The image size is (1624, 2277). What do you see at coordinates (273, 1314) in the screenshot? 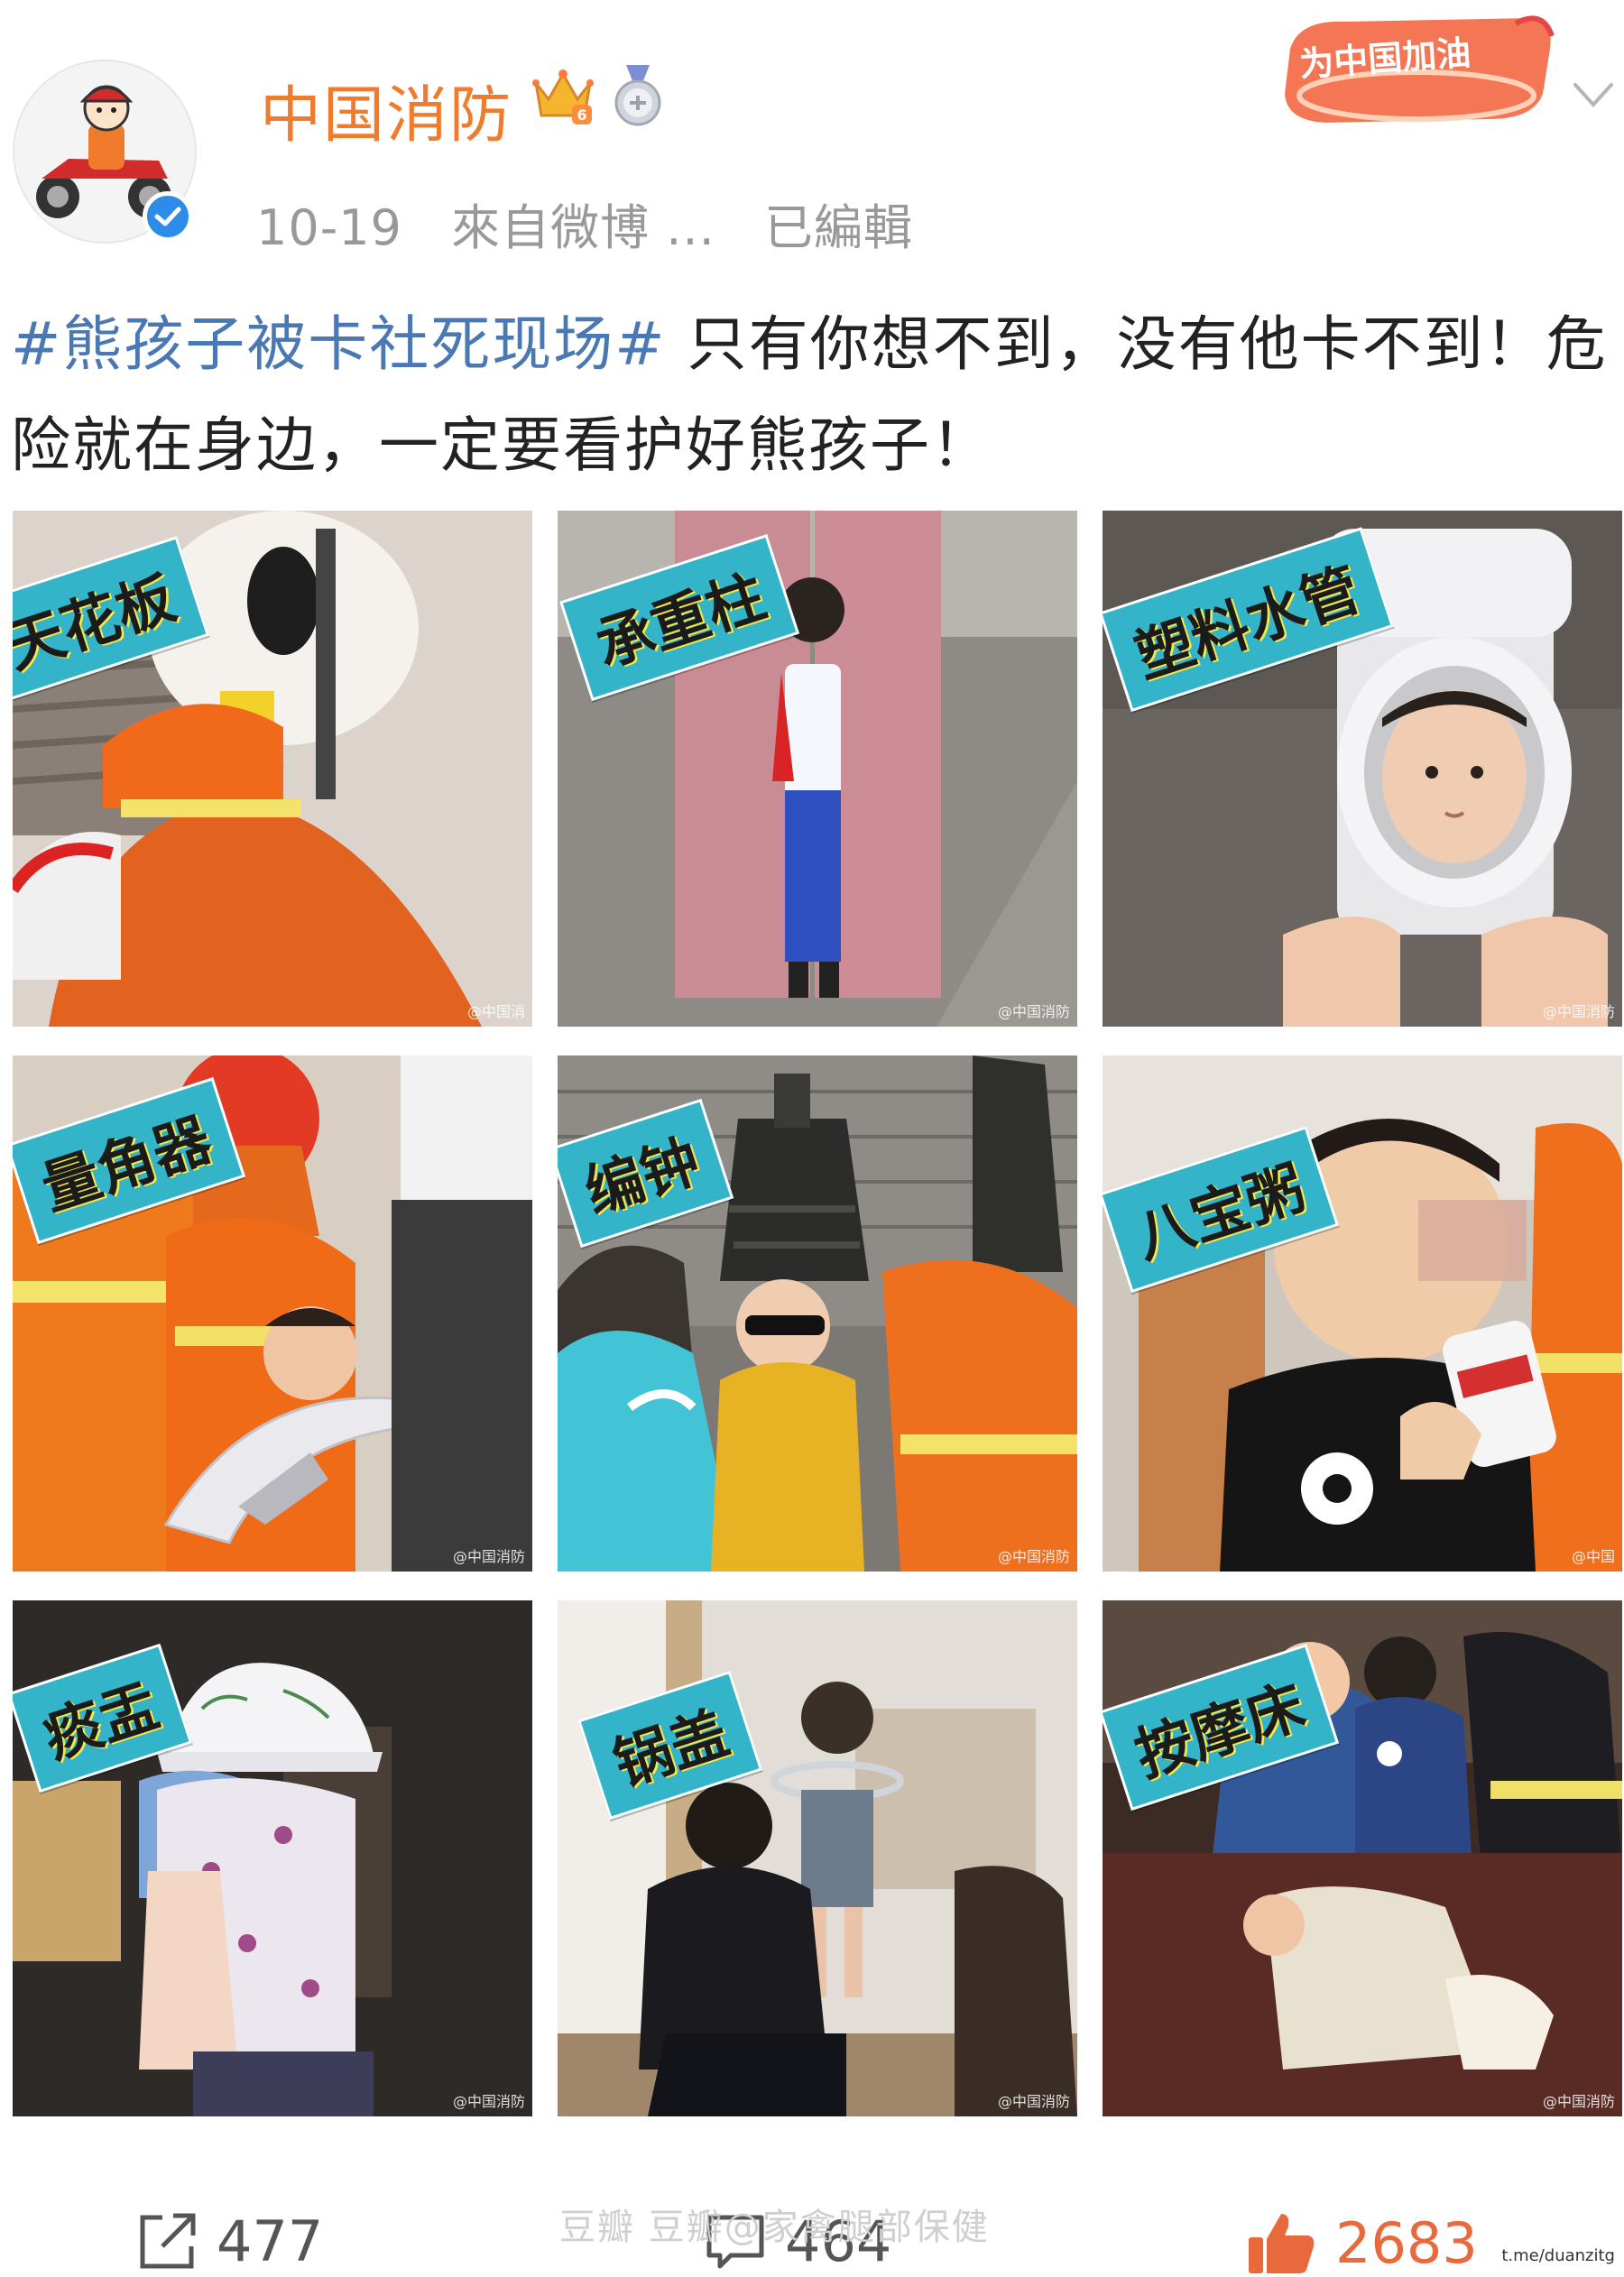
I see `grid-image-4: 量角器 @中国消防` at bounding box center [273, 1314].